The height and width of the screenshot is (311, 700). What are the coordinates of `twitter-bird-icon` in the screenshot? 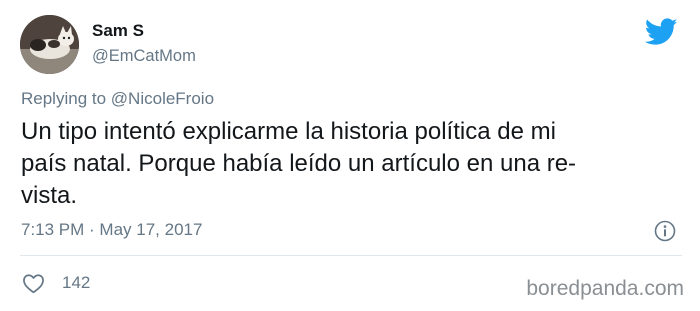 It's located at (661, 31).